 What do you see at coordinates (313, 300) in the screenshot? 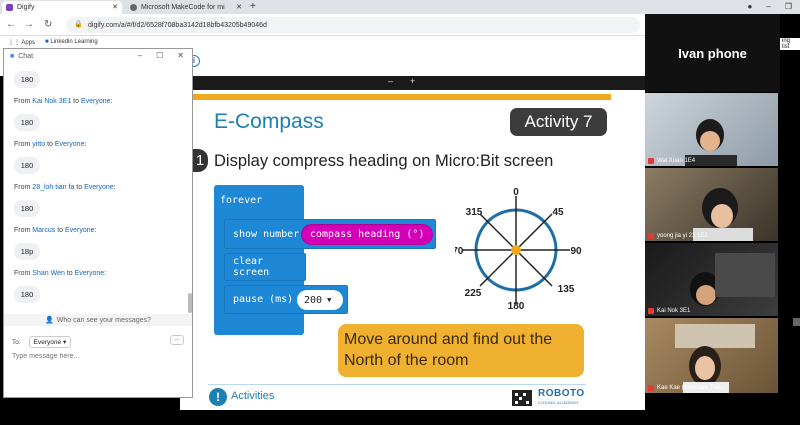
I see `pause-value: 200` at bounding box center [313, 300].